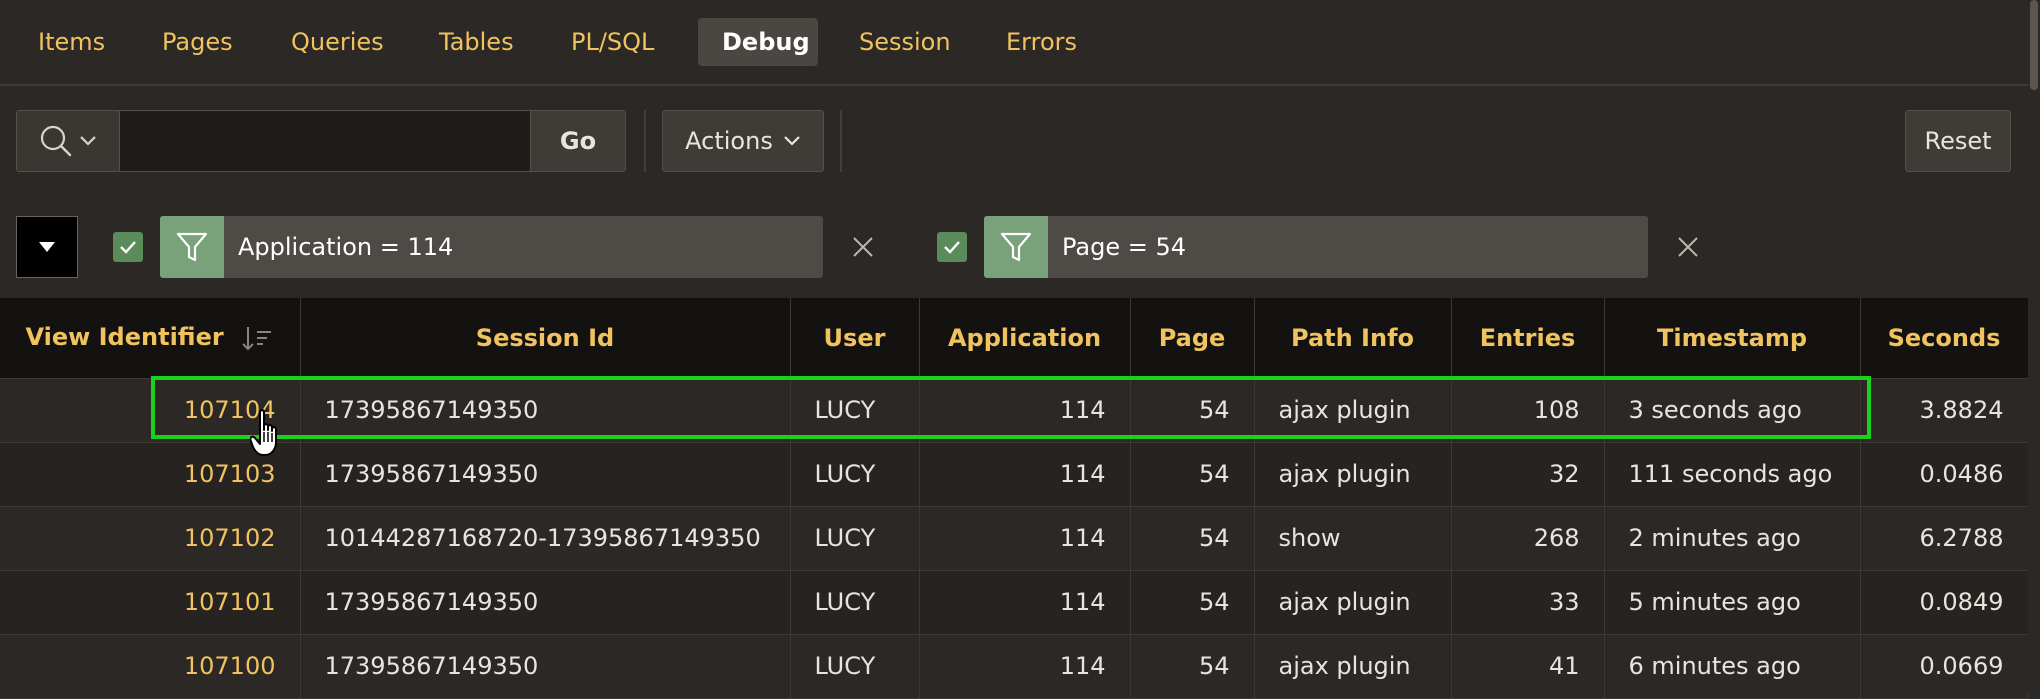 This screenshot has width=2040, height=699. Describe the element at coordinates (729, 141) in the screenshot. I see `actions-label: Actions` at that location.